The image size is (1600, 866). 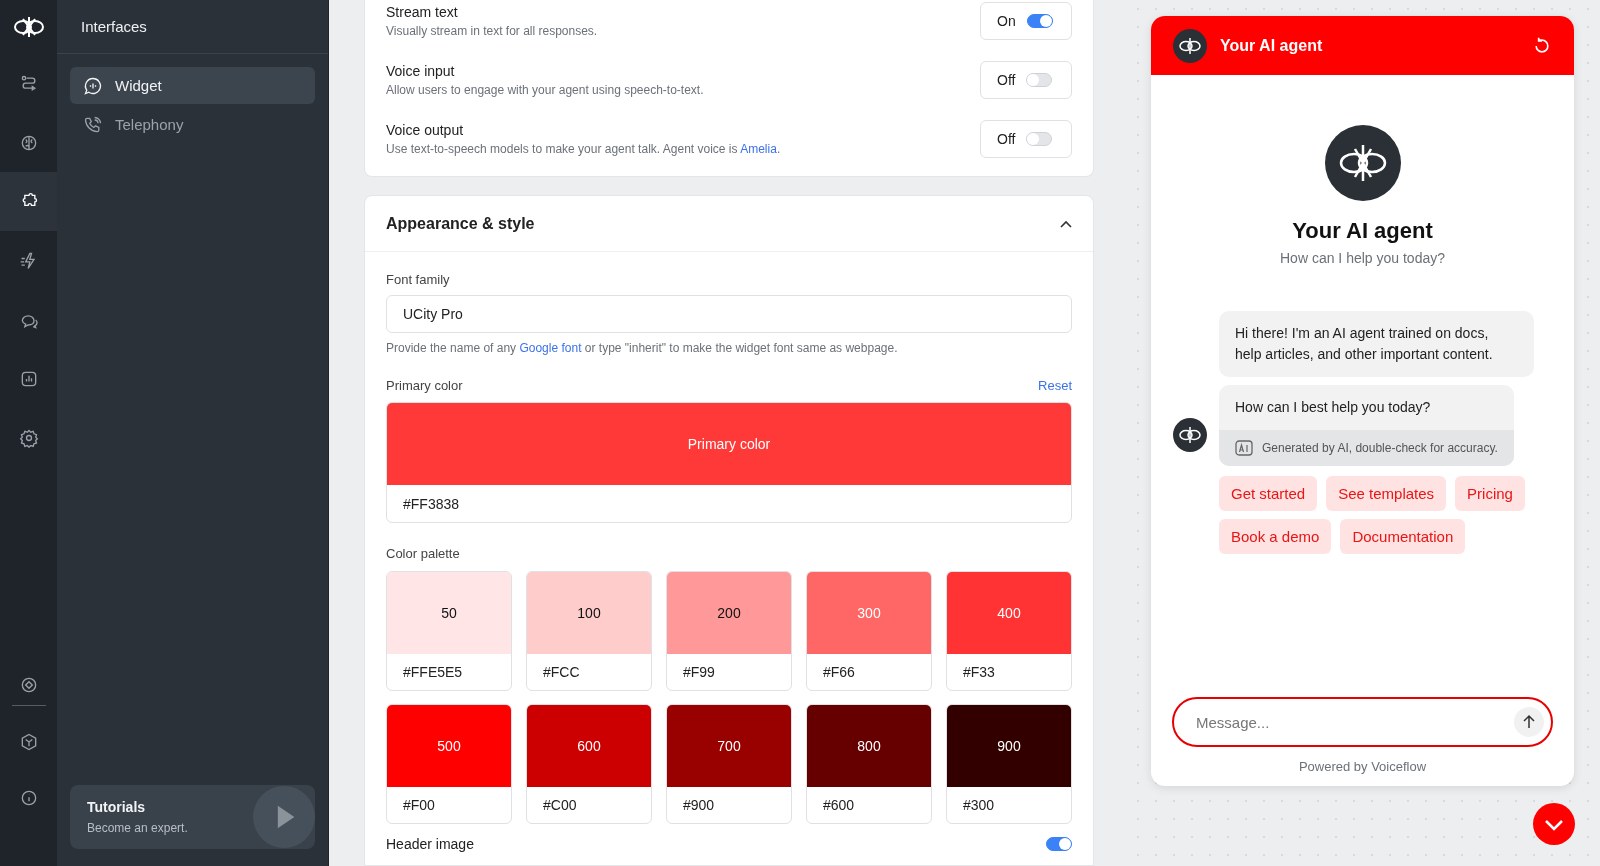 I want to click on send-icon, so click(x=1529, y=722).